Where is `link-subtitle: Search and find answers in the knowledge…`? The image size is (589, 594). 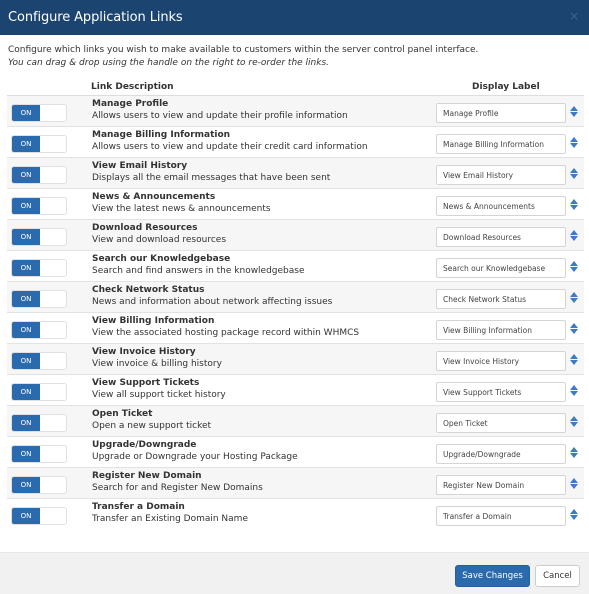
link-subtitle: Search and find answers in the knowledge… is located at coordinates (198, 271).